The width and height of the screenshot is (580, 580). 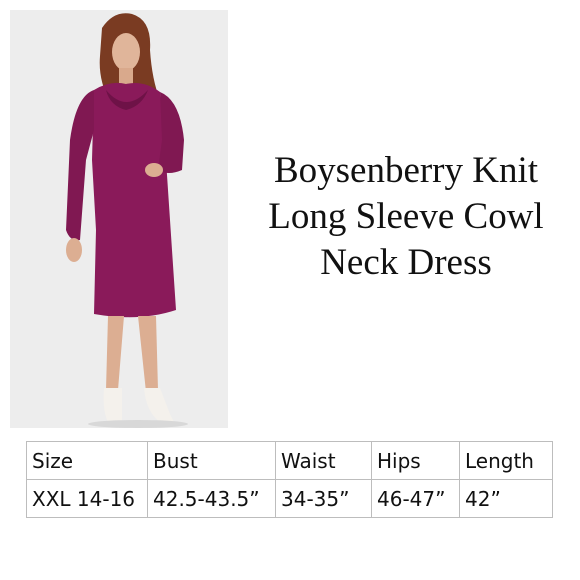 I want to click on table-row: XXL 14-16 42.5-43.5” 34-35” 46-47” 42”, so click(x=289, y=498).